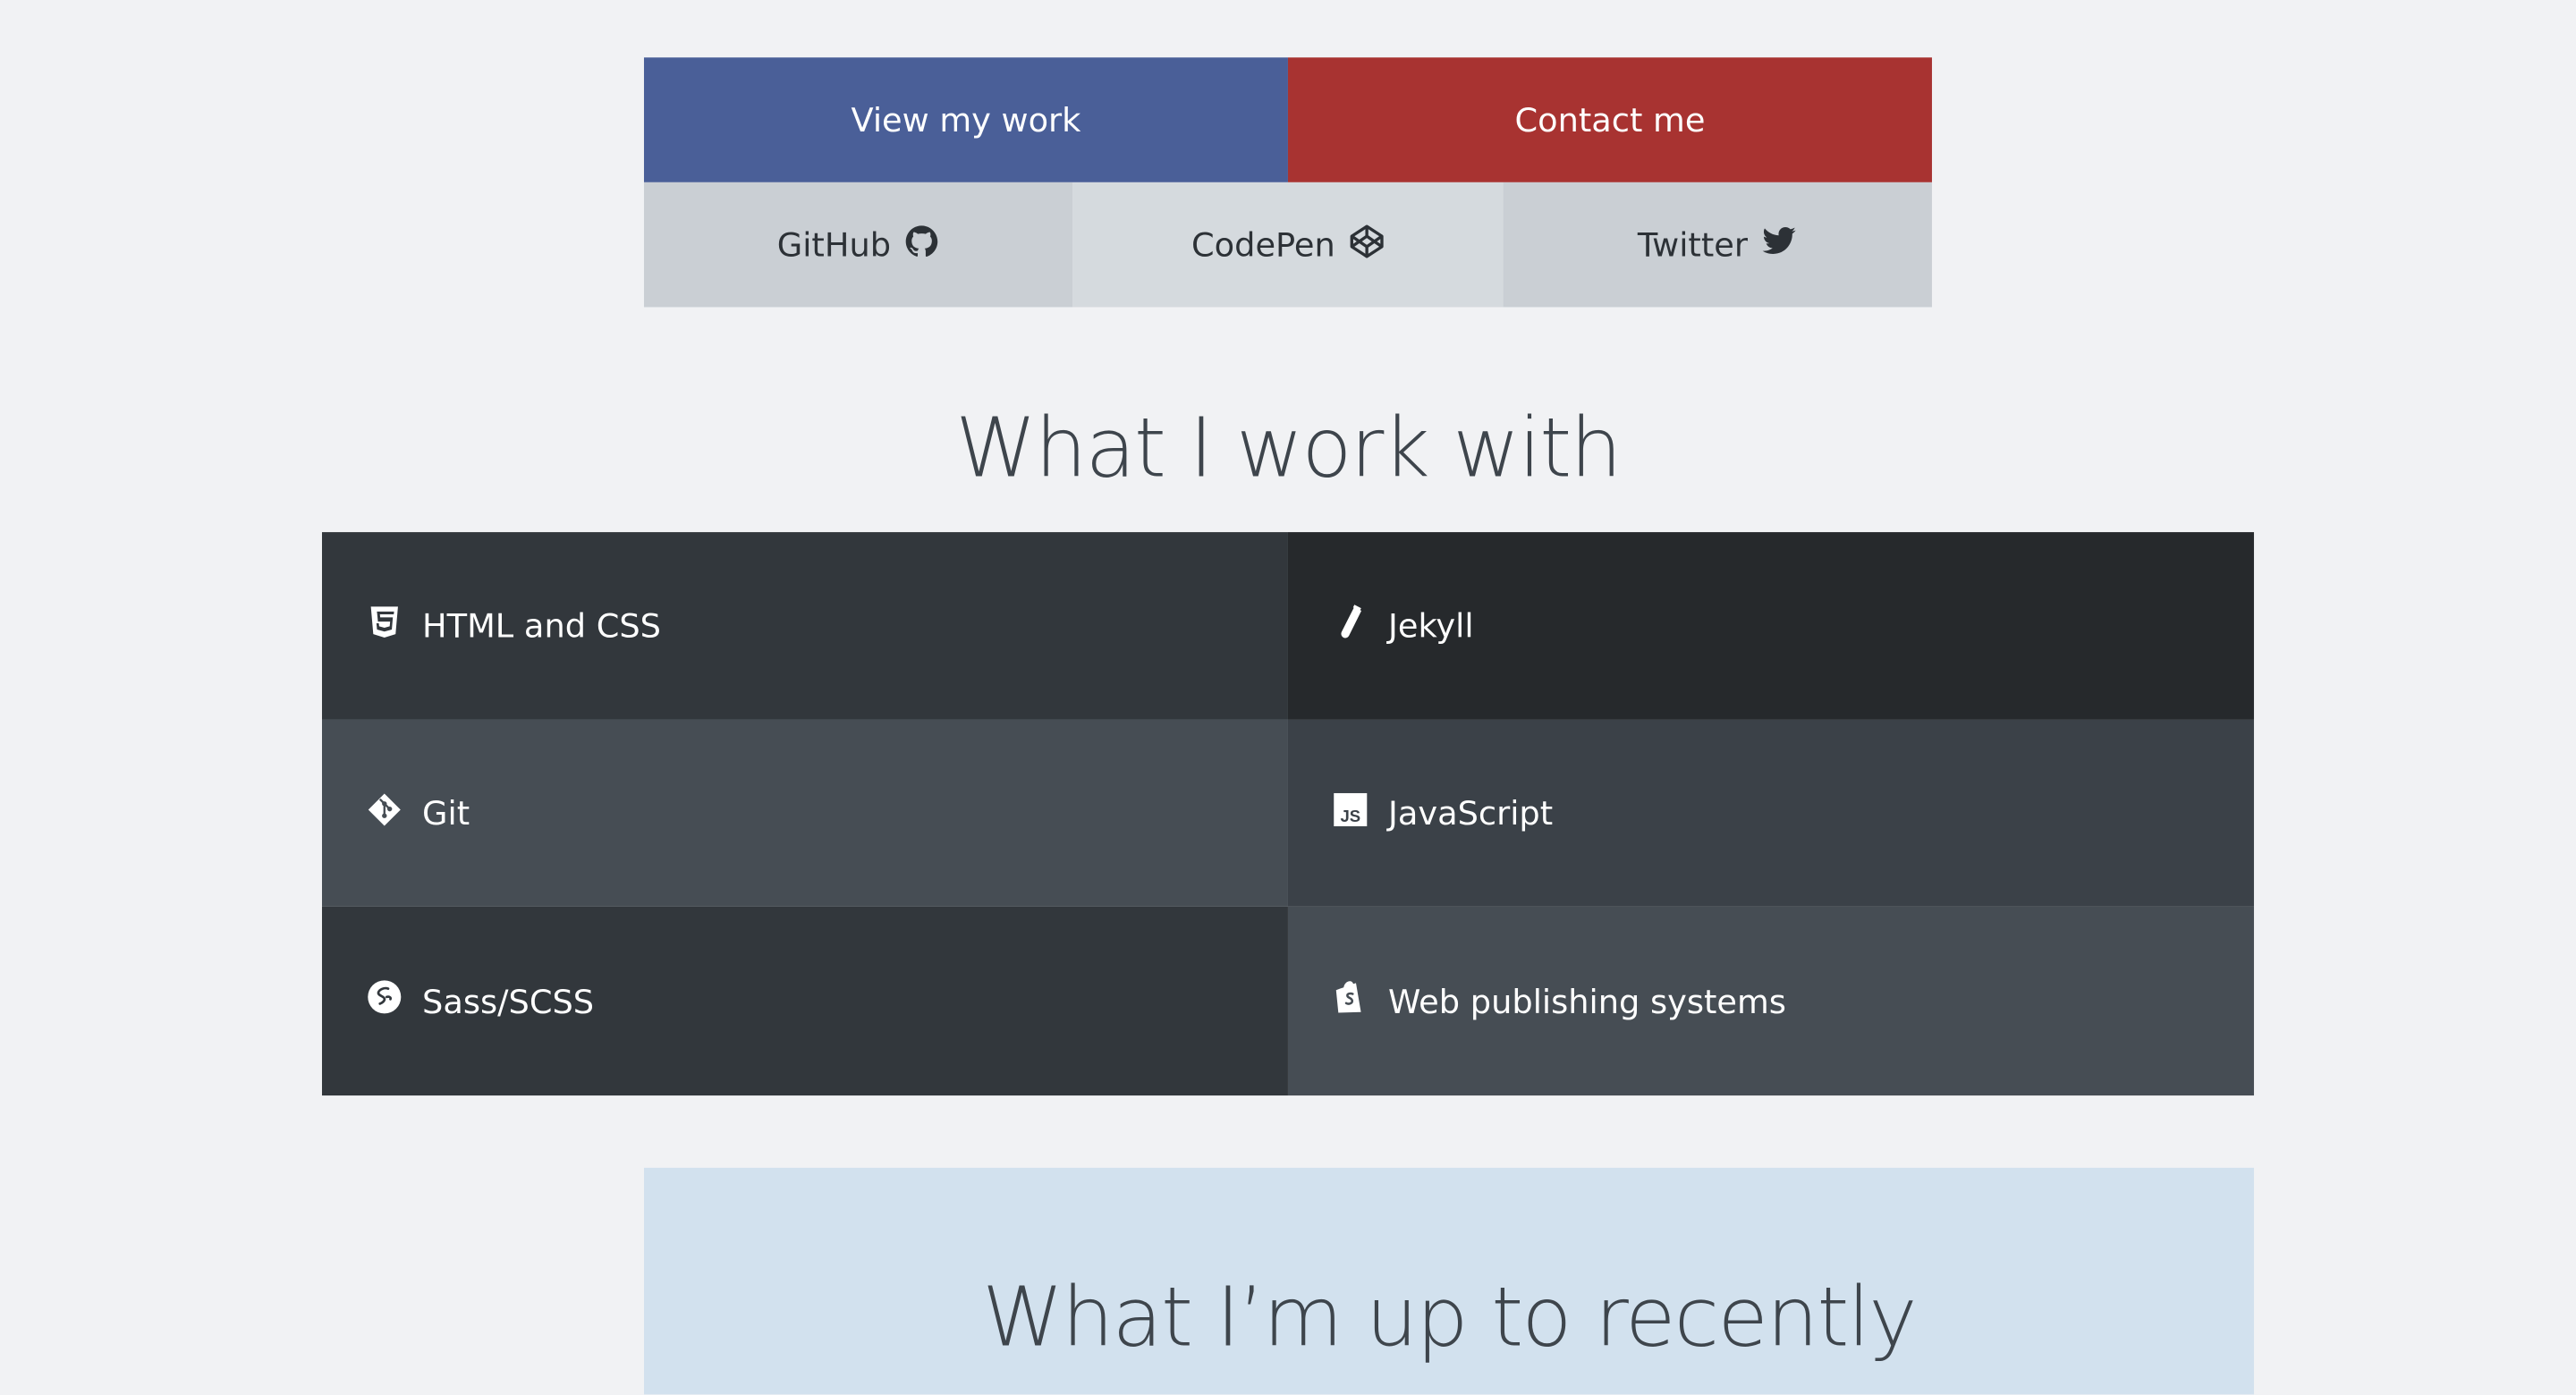 The height and width of the screenshot is (1395, 2576). What do you see at coordinates (1692, 244) in the screenshot?
I see `twitter-label: Twitter` at bounding box center [1692, 244].